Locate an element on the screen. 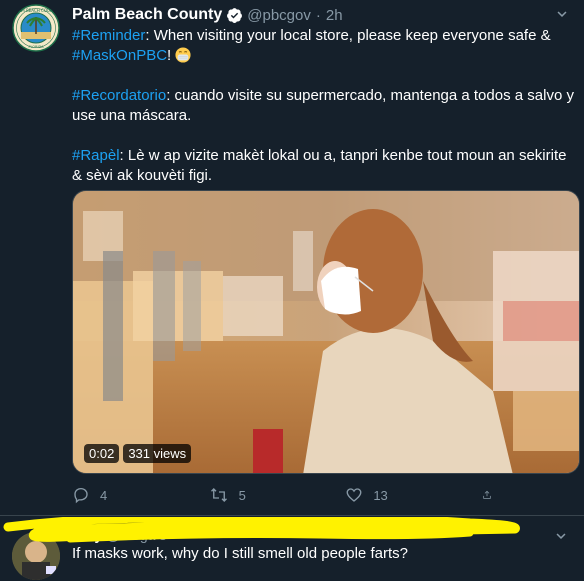  video-meta: 0:02 331 views is located at coordinates (138, 453).